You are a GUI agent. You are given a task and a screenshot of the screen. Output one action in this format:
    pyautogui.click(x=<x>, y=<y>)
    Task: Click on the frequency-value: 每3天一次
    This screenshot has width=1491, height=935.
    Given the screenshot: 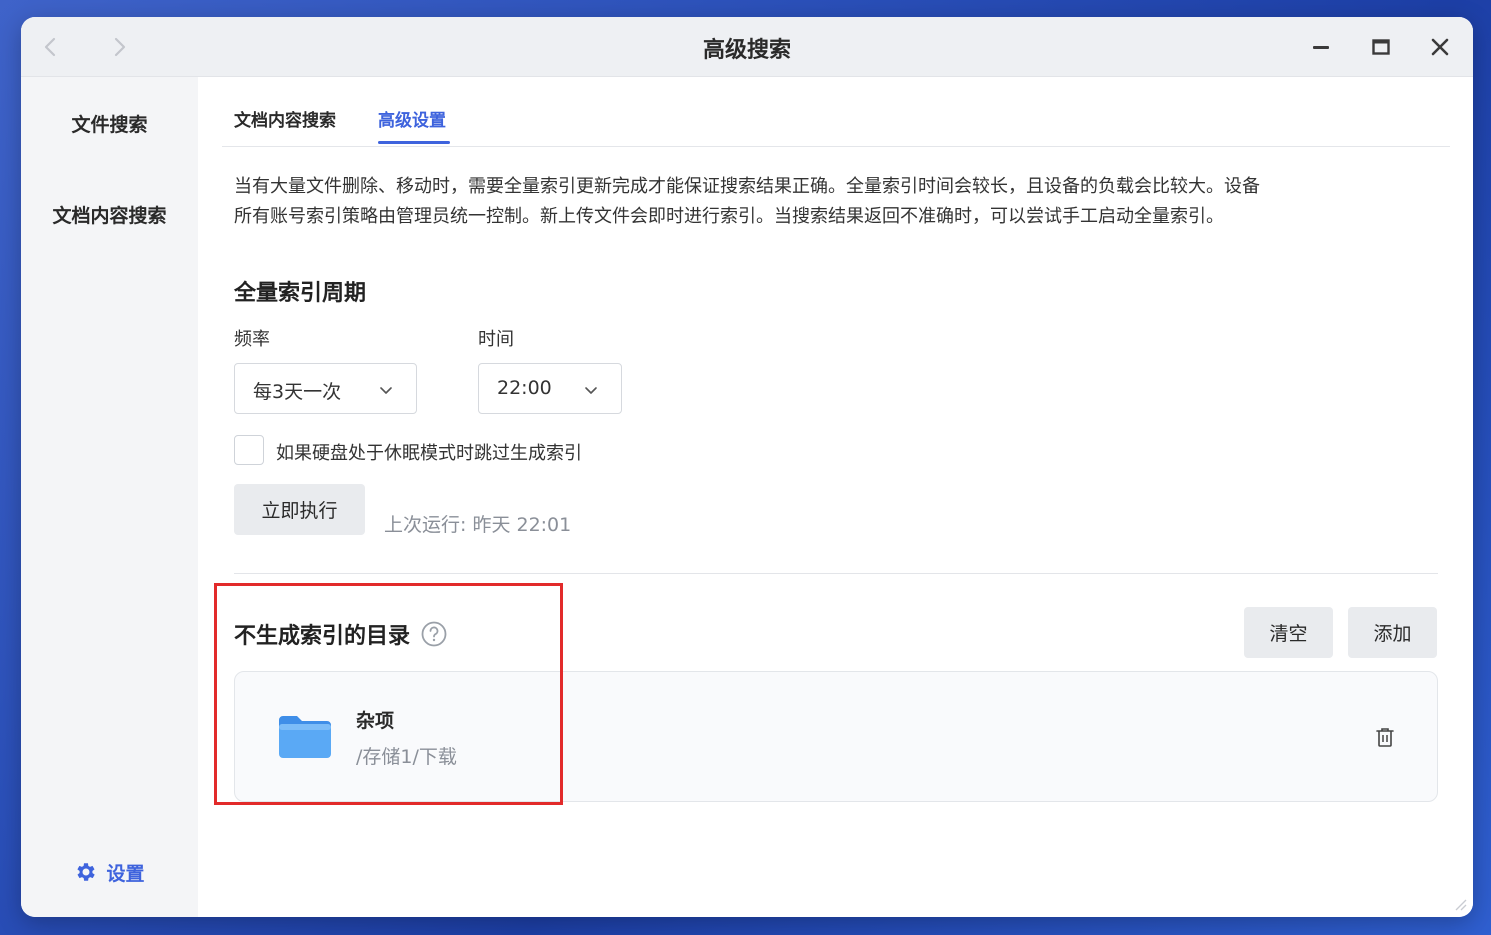 What is the action you would take?
    pyautogui.click(x=297, y=392)
    